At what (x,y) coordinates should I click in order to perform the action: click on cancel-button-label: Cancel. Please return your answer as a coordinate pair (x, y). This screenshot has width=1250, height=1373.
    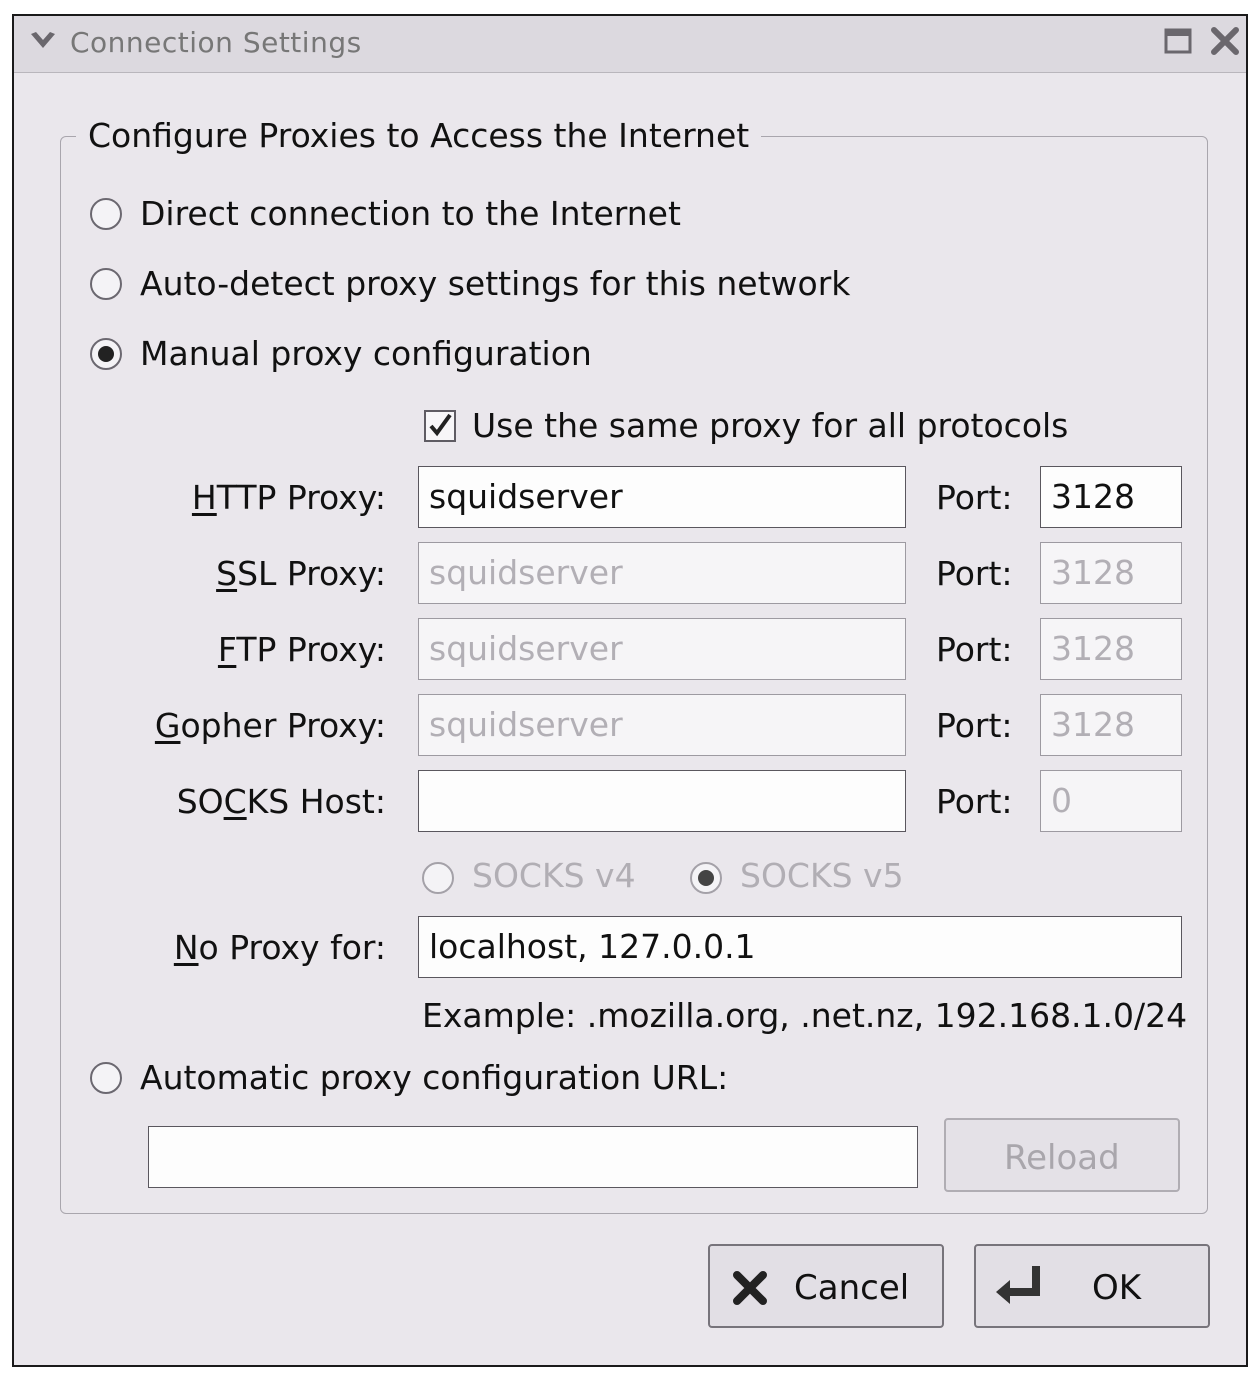
    Looking at the image, I should click on (852, 1288).